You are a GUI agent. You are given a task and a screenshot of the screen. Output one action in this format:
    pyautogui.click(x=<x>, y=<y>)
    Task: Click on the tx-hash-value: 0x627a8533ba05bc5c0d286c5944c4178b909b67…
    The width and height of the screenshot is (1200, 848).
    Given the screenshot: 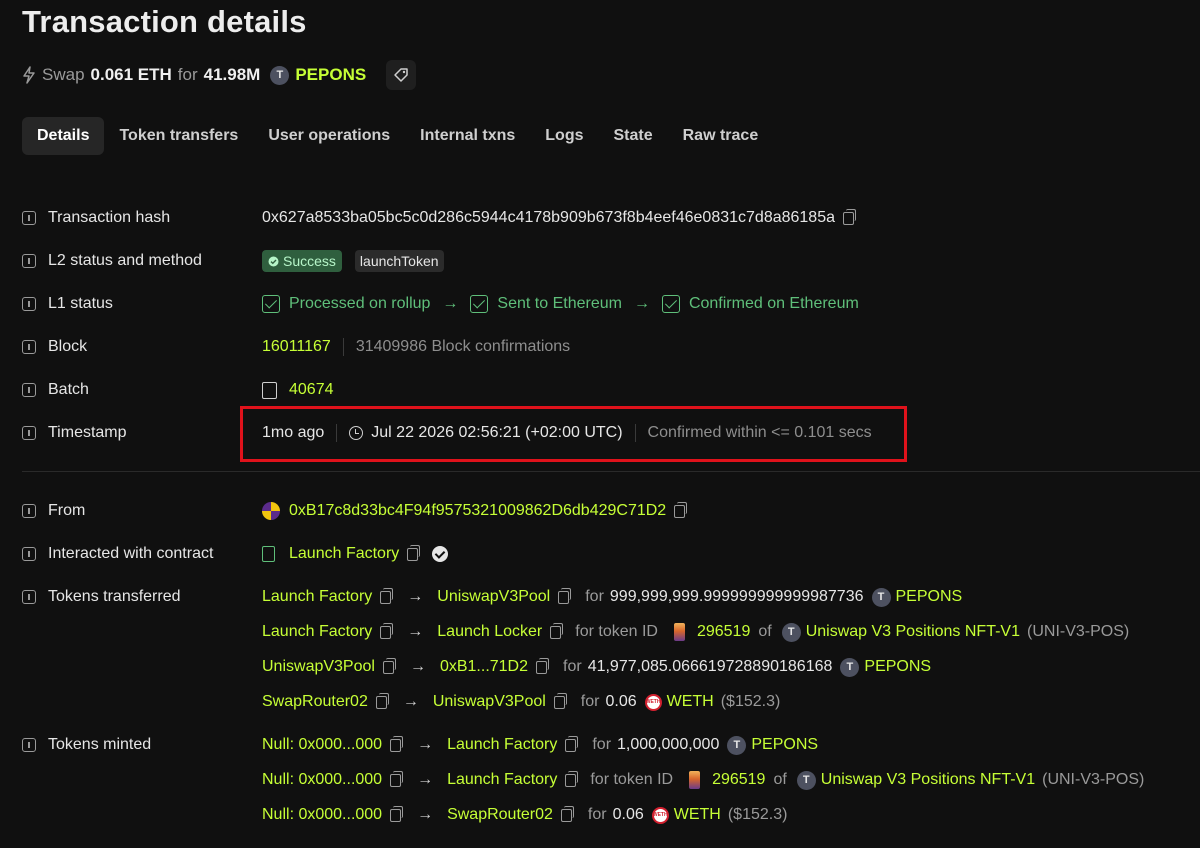 What is the action you would take?
    pyautogui.click(x=548, y=217)
    